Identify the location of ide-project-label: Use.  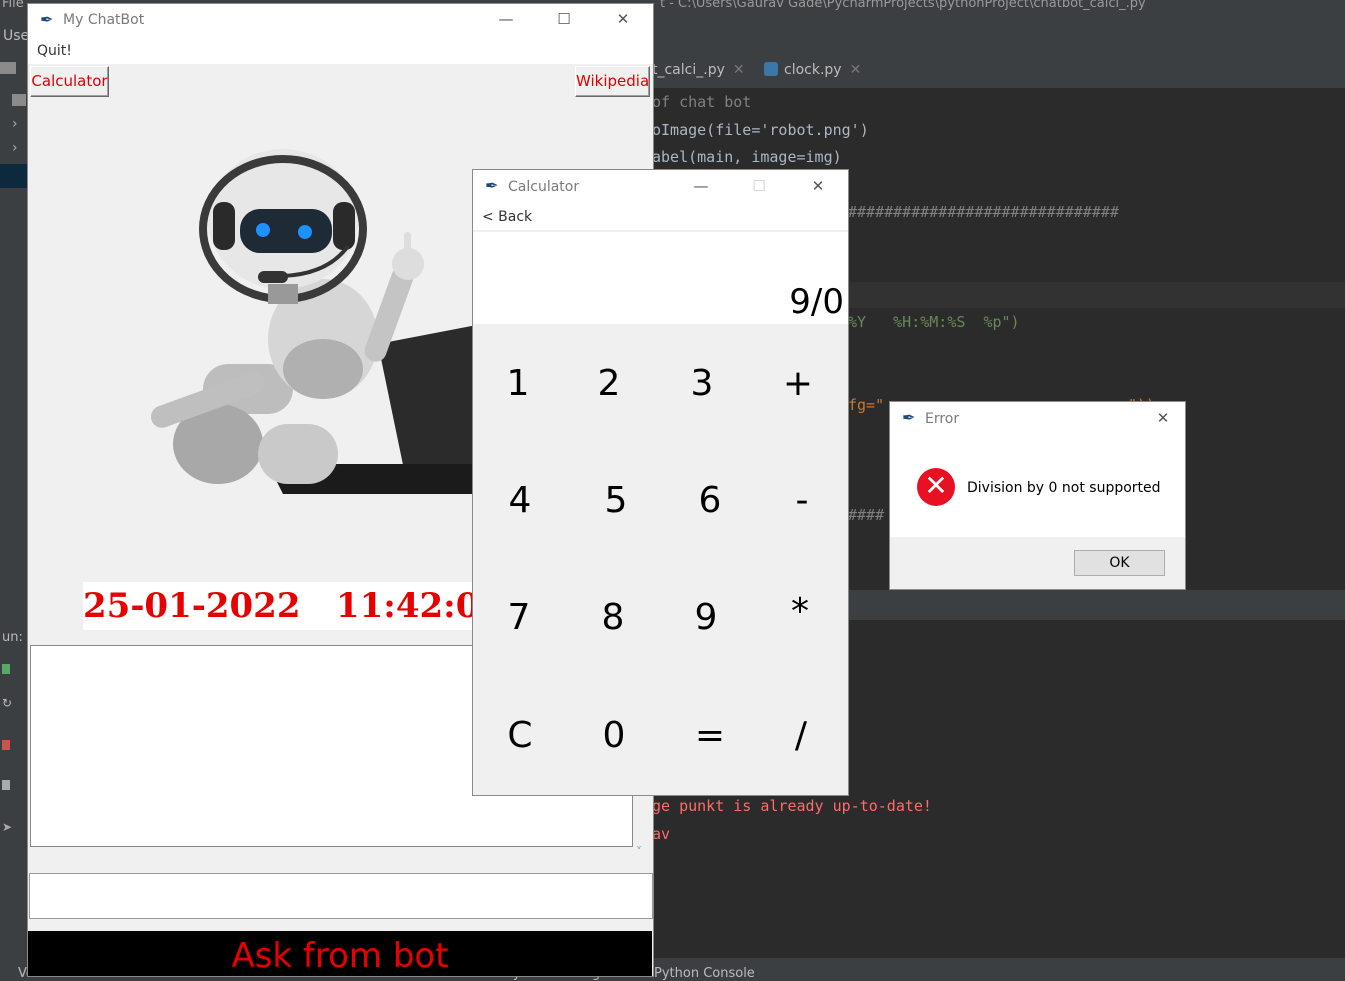
(16, 36).